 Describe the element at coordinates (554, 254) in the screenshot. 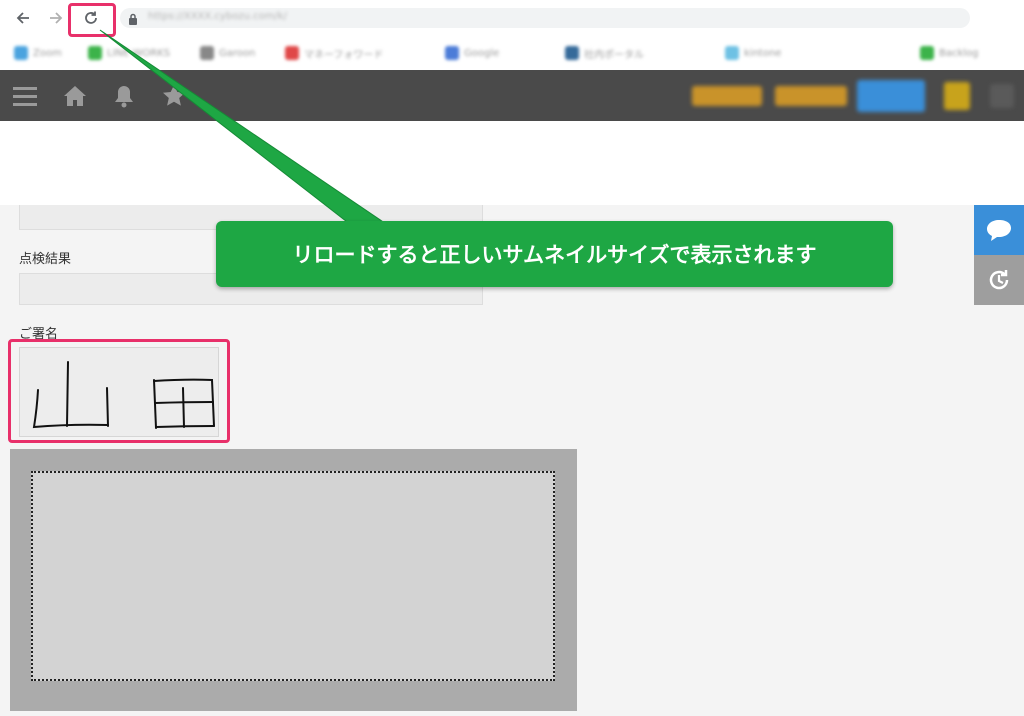

I see `annotation-callout: リロードすると正しいサムネイルサイズで表示されます` at that location.